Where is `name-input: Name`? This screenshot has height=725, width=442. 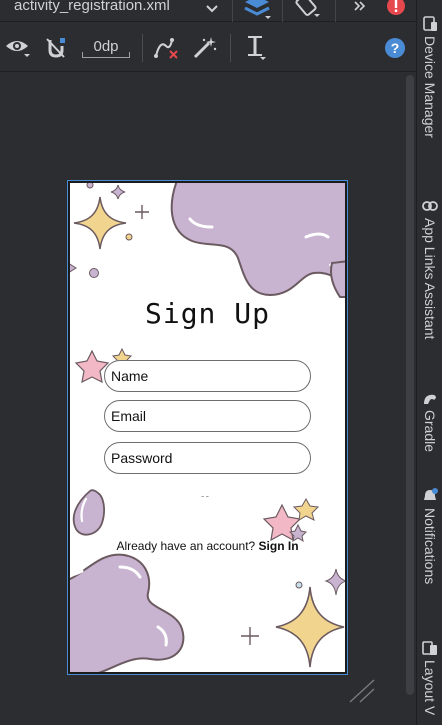
name-input: Name is located at coordinates (207, 376).